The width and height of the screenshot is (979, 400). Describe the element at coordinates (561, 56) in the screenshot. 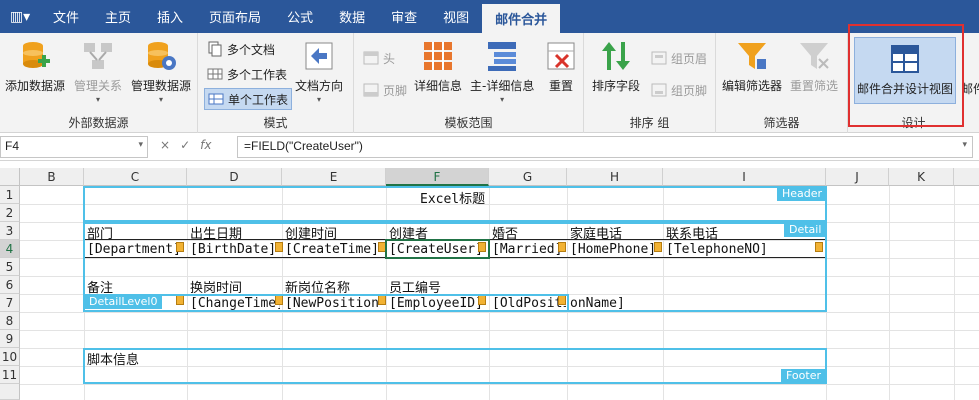

I see `reset-grid-icon` at that location.